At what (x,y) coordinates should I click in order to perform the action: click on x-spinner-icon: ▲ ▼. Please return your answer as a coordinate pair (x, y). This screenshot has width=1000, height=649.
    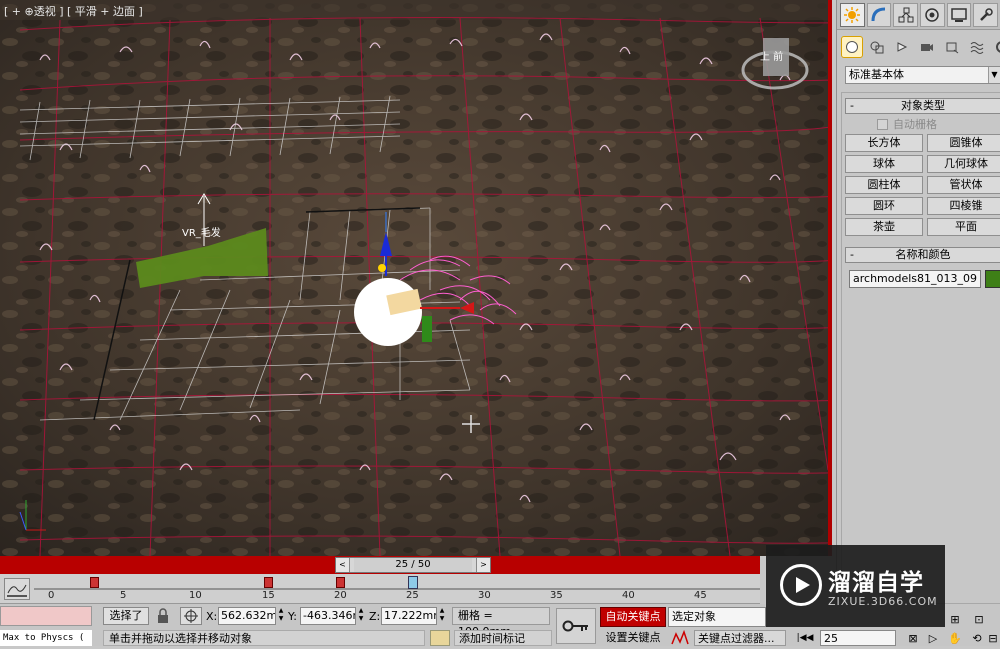
    Looking at the image, I should click on (281, 616).